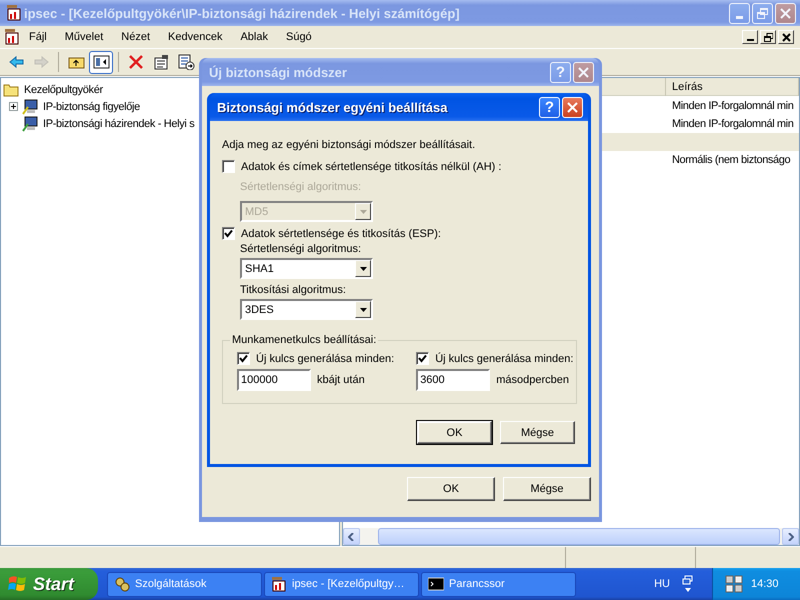 This screenshot has height=600, width=800. I want to click on taskbar-button: Parancssor, so click(498, 584).